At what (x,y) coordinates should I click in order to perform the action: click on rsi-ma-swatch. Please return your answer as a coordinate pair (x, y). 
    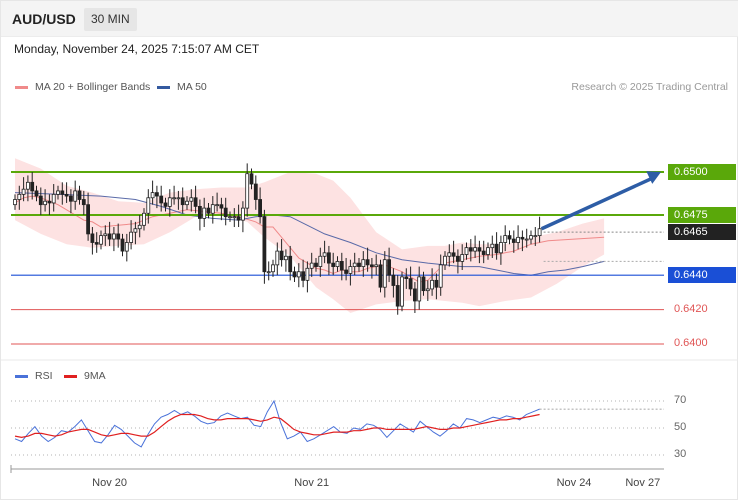
    Looking at the image, I should click on (70, 376).